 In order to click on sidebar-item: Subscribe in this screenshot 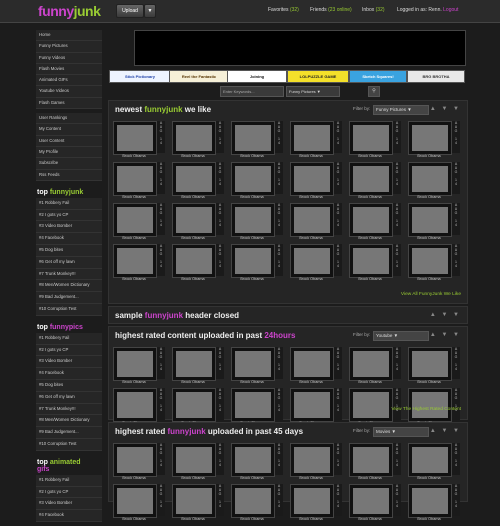, I will do `click(69, 164)`.